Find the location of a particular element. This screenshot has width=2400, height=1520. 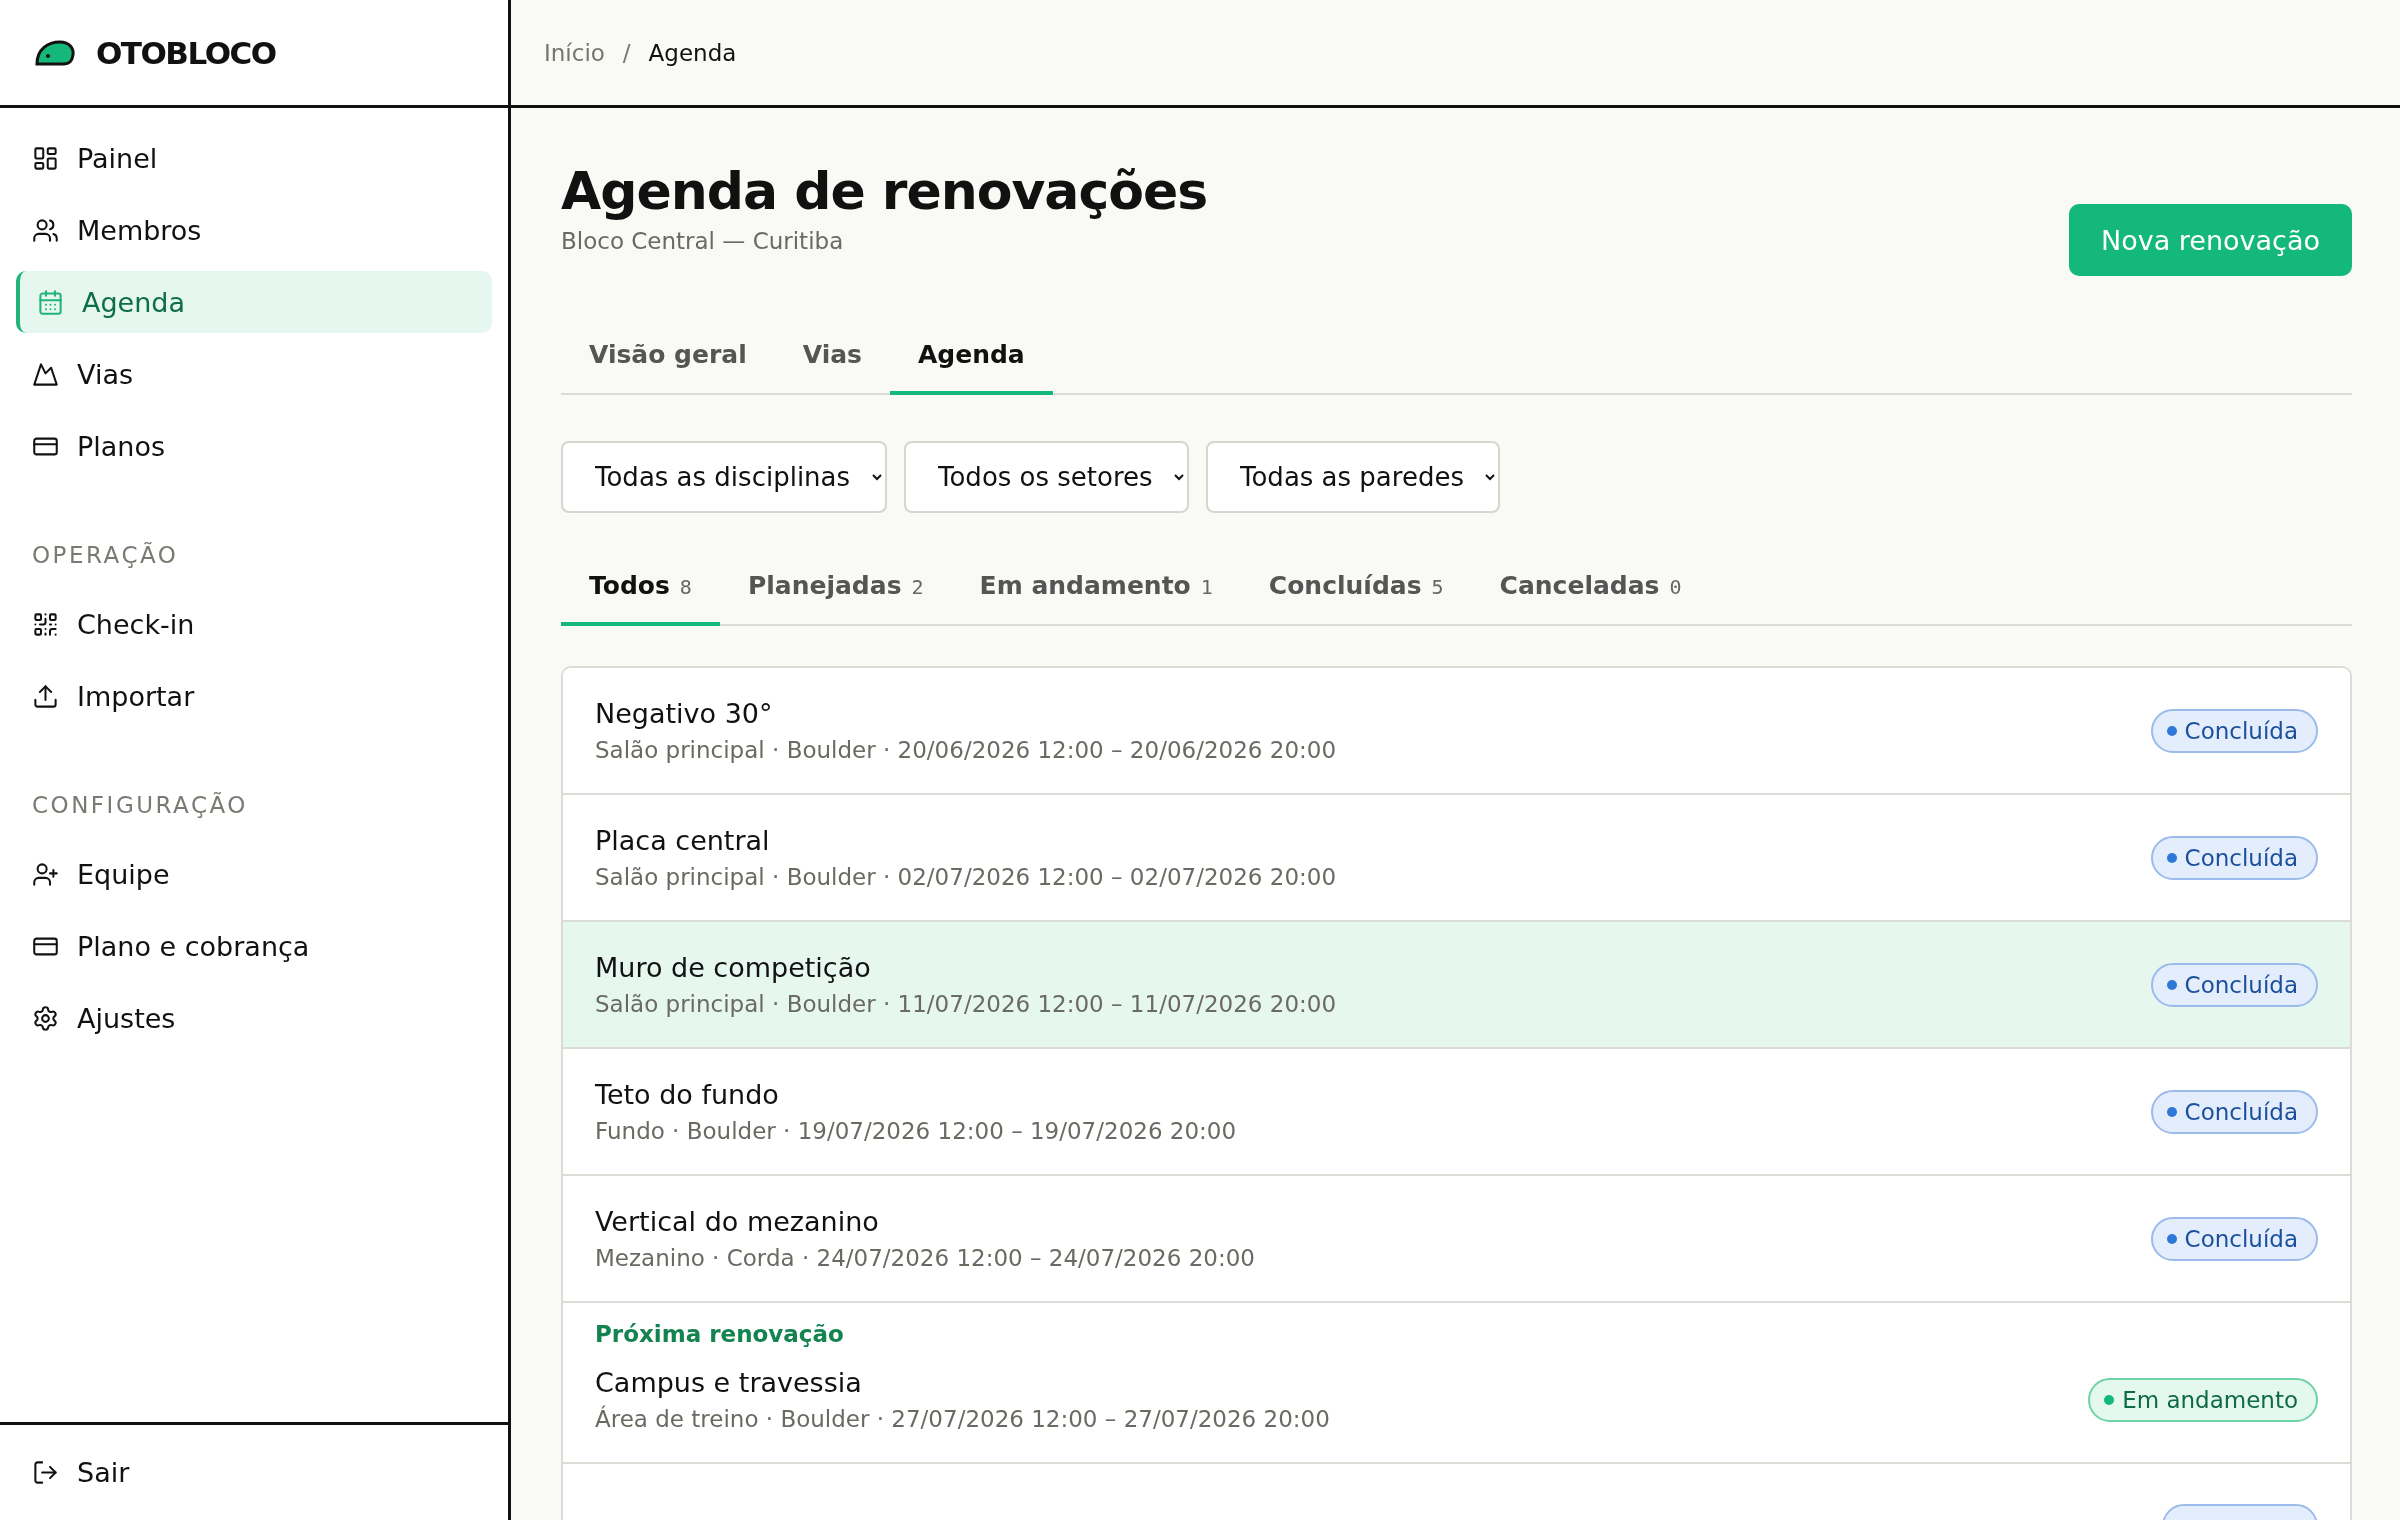

breadcrumb-item: Agenda is located at coordinates (692, 52).